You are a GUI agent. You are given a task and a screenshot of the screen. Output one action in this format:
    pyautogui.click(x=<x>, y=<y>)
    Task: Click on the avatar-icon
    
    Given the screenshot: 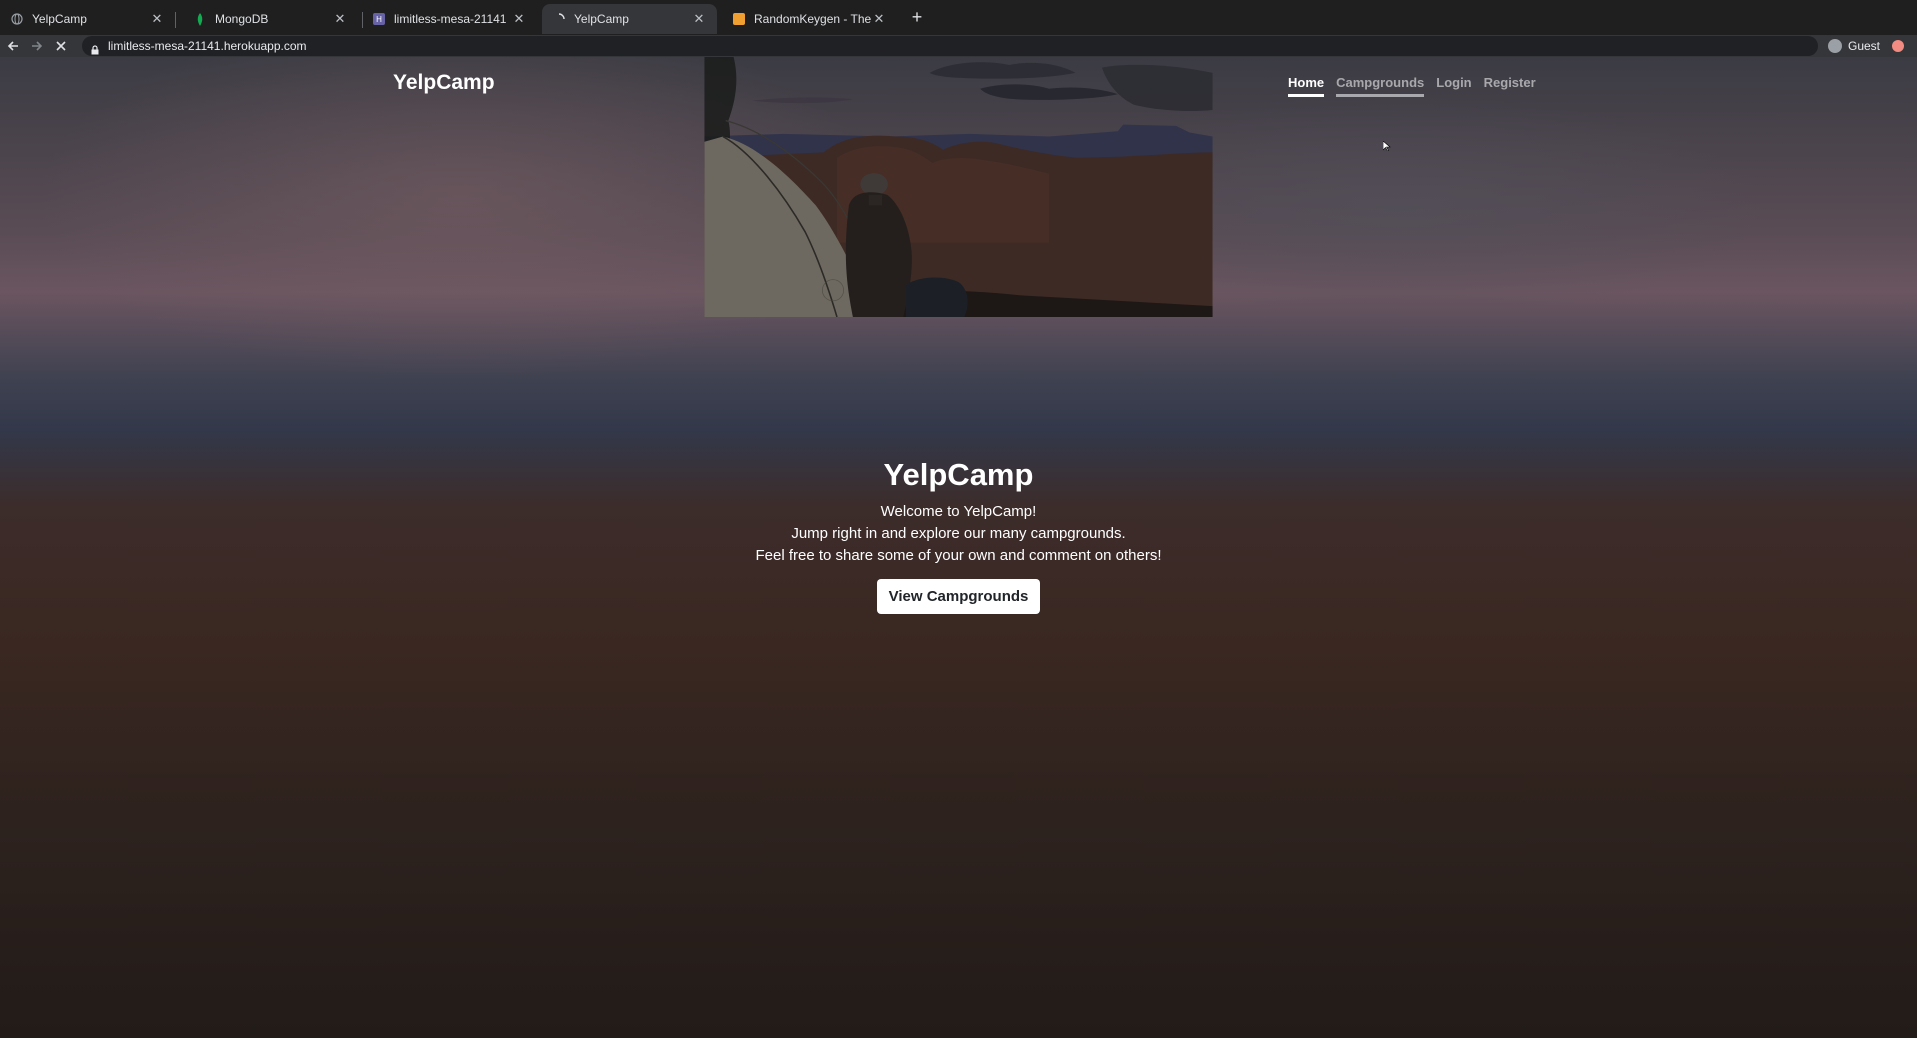 What is the action you would take?
    pyautogui.click(x=1835, y=46)
    